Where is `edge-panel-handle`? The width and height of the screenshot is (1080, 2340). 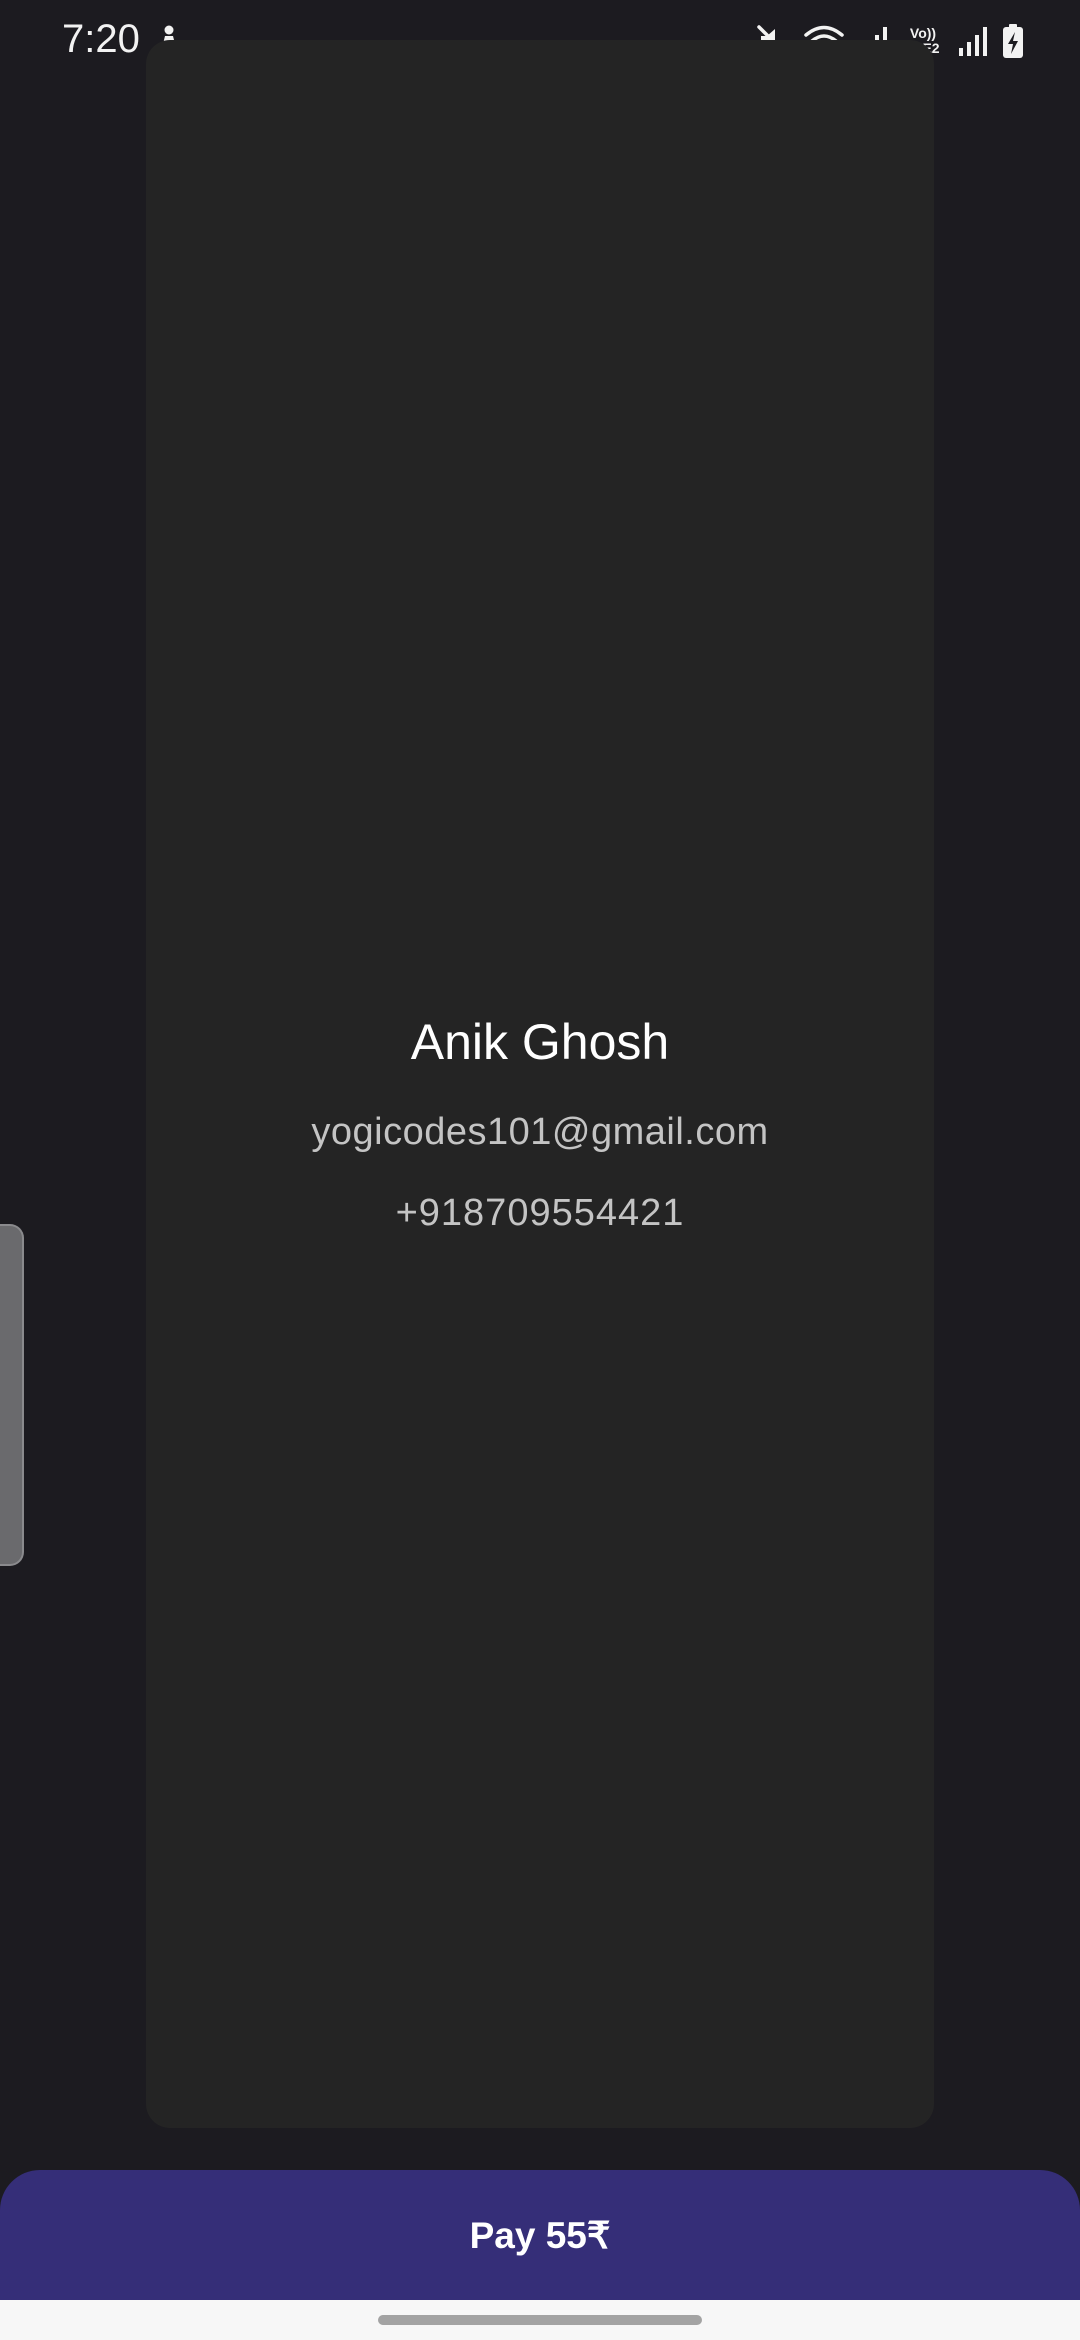
edge-panel-handle is located at coordinates (12, 1395).